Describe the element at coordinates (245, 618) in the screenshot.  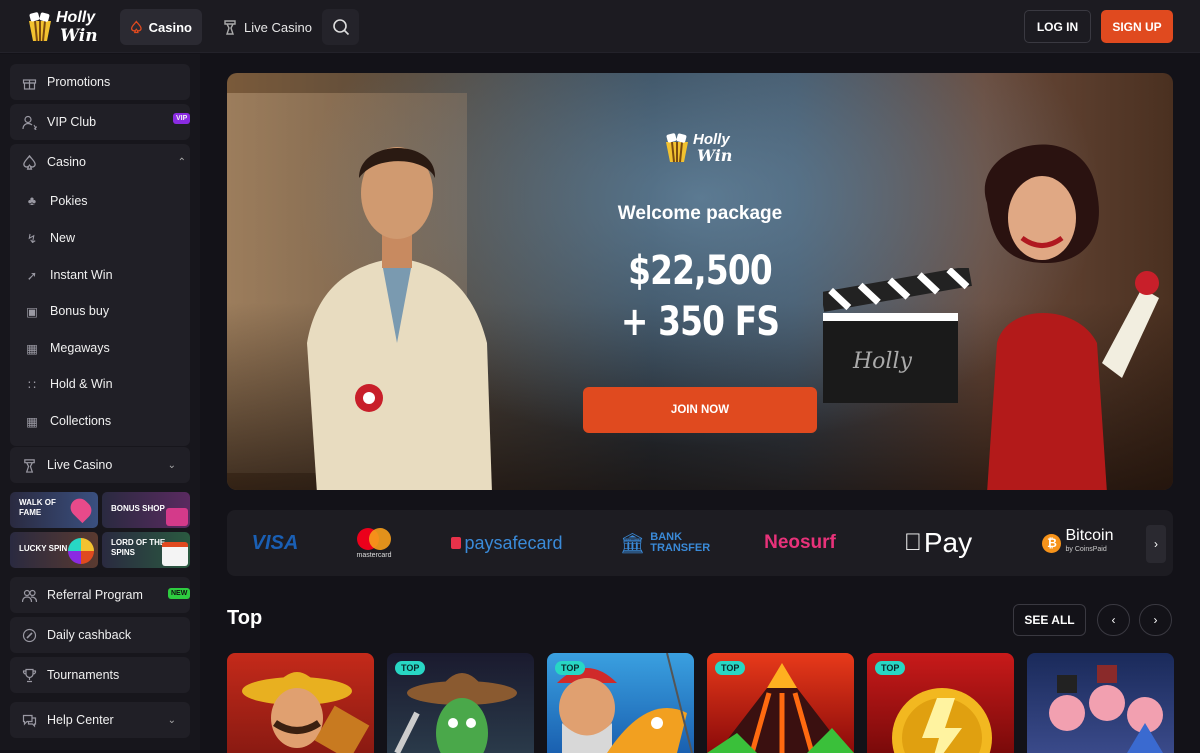
I see `section-title-top: Top` at that location.